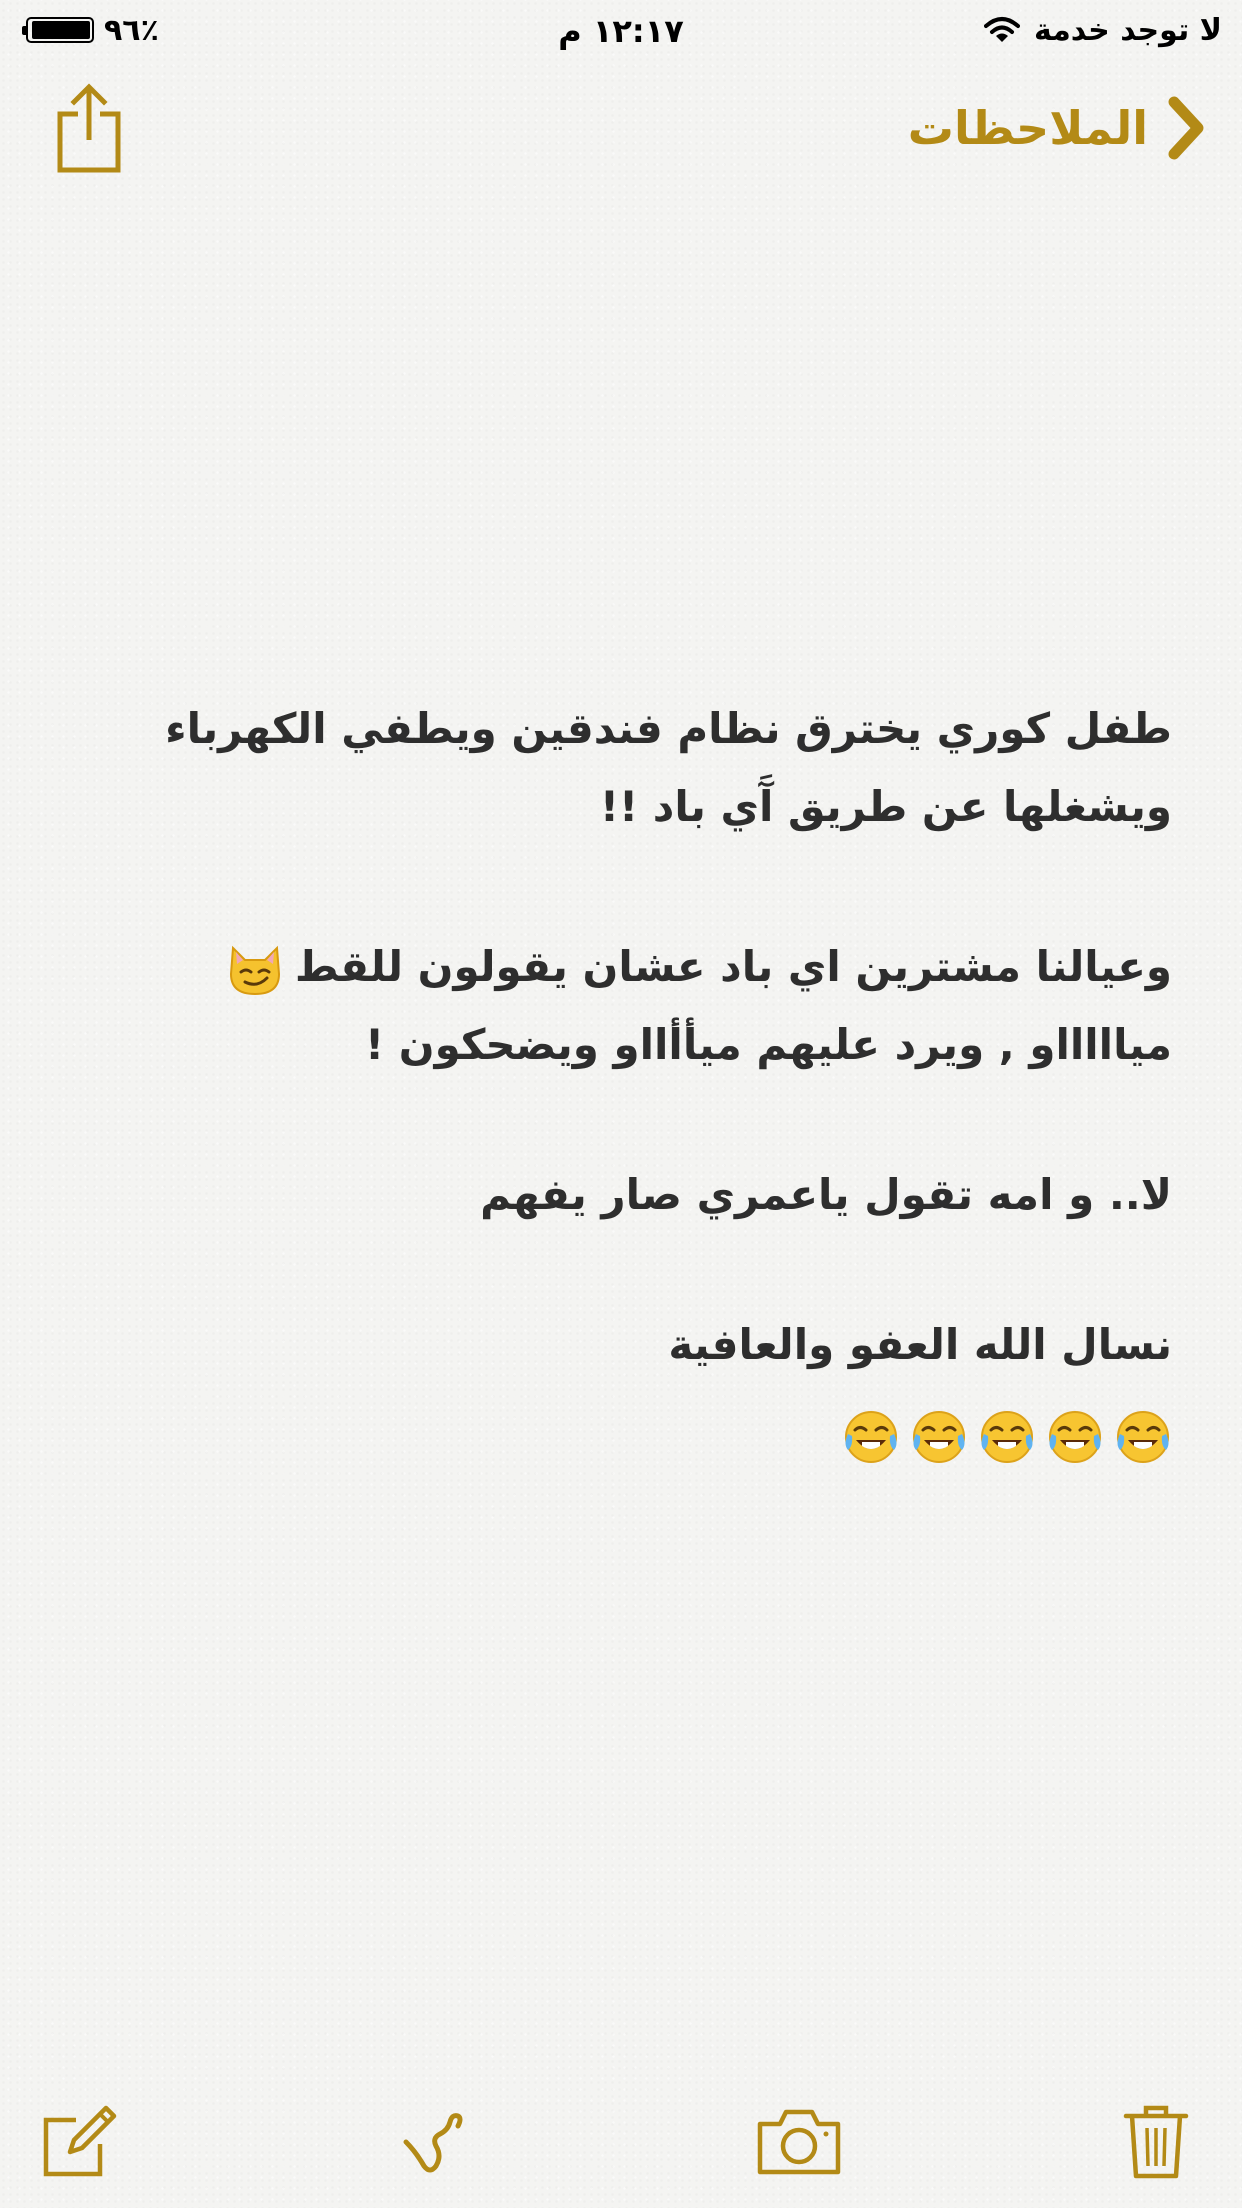 The width and height of the screenshot is (1242, 2208). I want to click on sketch-button, so click(436, 2140).